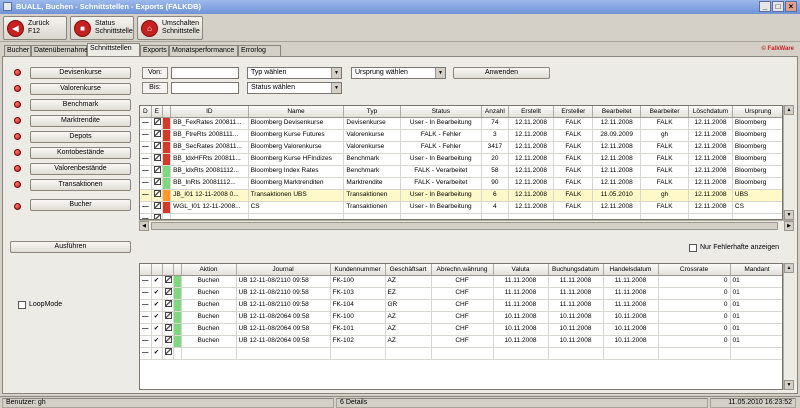 This screenshot has width=800, height=408. Describe the element at coordinates (789, 385) in the screenshot. I see `scroll-down-icon: ▼` at that location.